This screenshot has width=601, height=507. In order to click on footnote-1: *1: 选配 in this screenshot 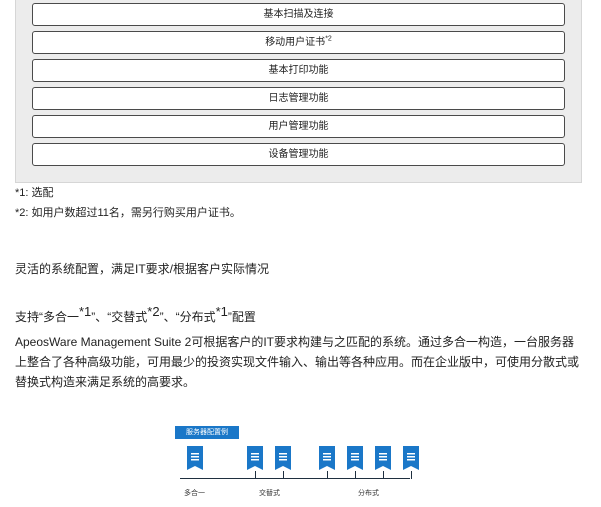, I will do `click(34, 193)`.